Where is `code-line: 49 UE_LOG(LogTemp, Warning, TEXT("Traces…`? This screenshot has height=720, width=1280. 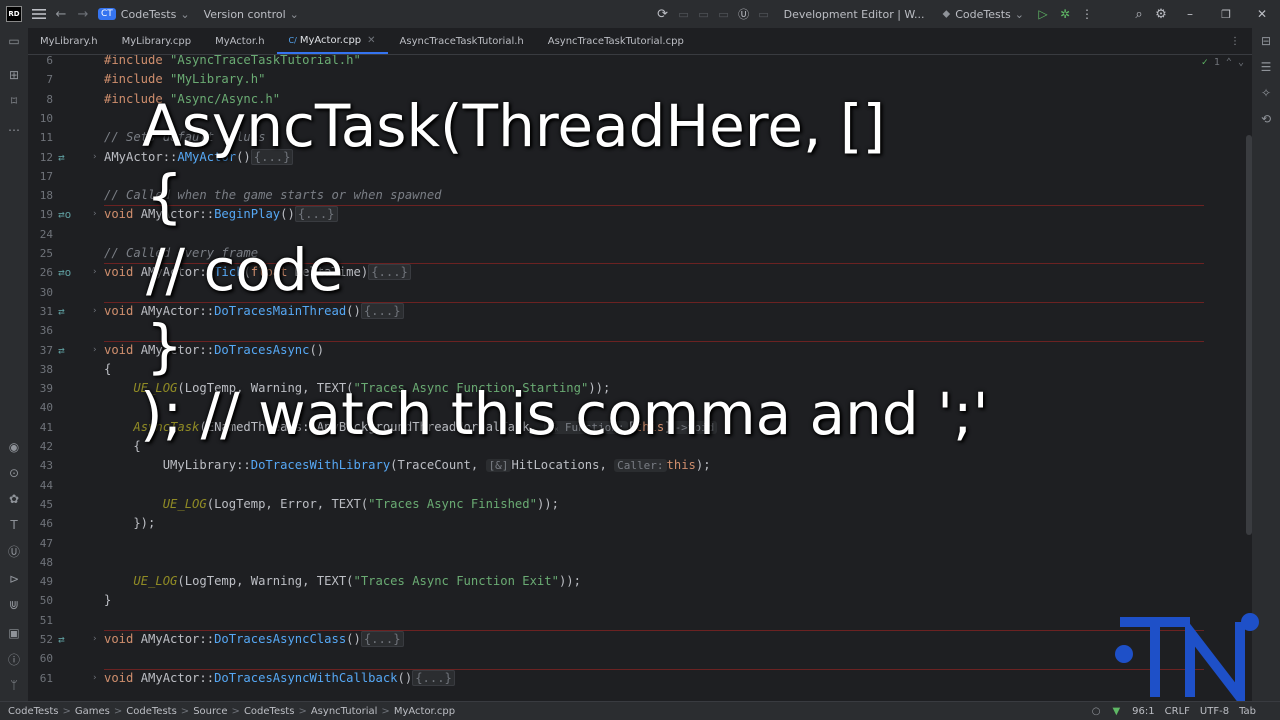
code-line: 49 UE_LOG(LogTemp, Warning, TEXT("Traces… is located at coordinates (640, 581).